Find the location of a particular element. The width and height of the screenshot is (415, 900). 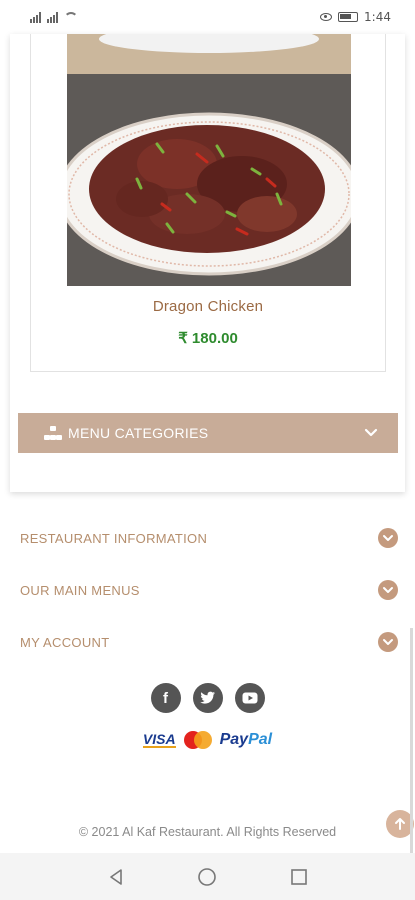

arrow-up-icon is located at coordinates (400, 824).